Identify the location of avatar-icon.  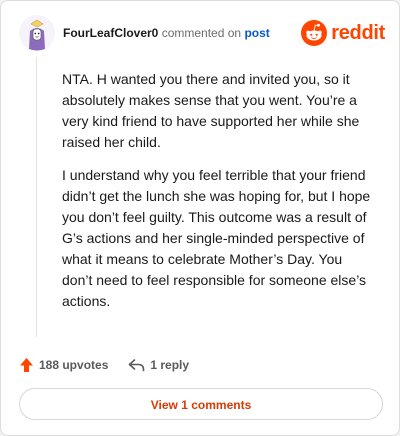
(37, 33).